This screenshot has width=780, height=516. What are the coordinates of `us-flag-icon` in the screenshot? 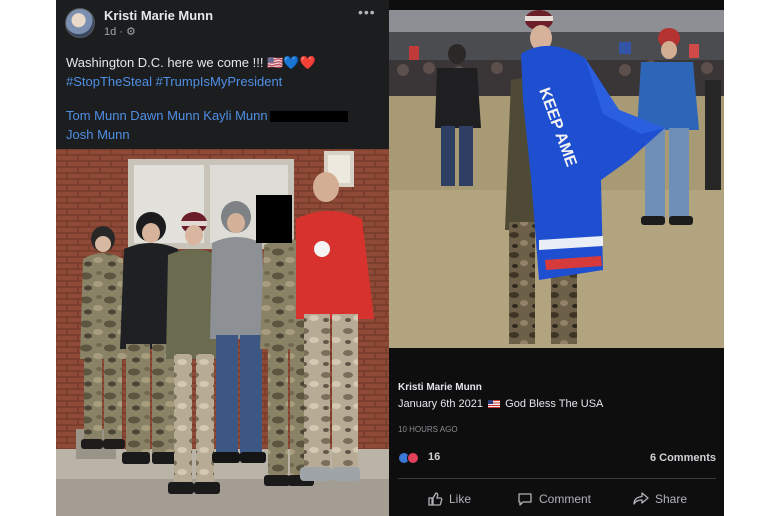 It's located at (494, 404).